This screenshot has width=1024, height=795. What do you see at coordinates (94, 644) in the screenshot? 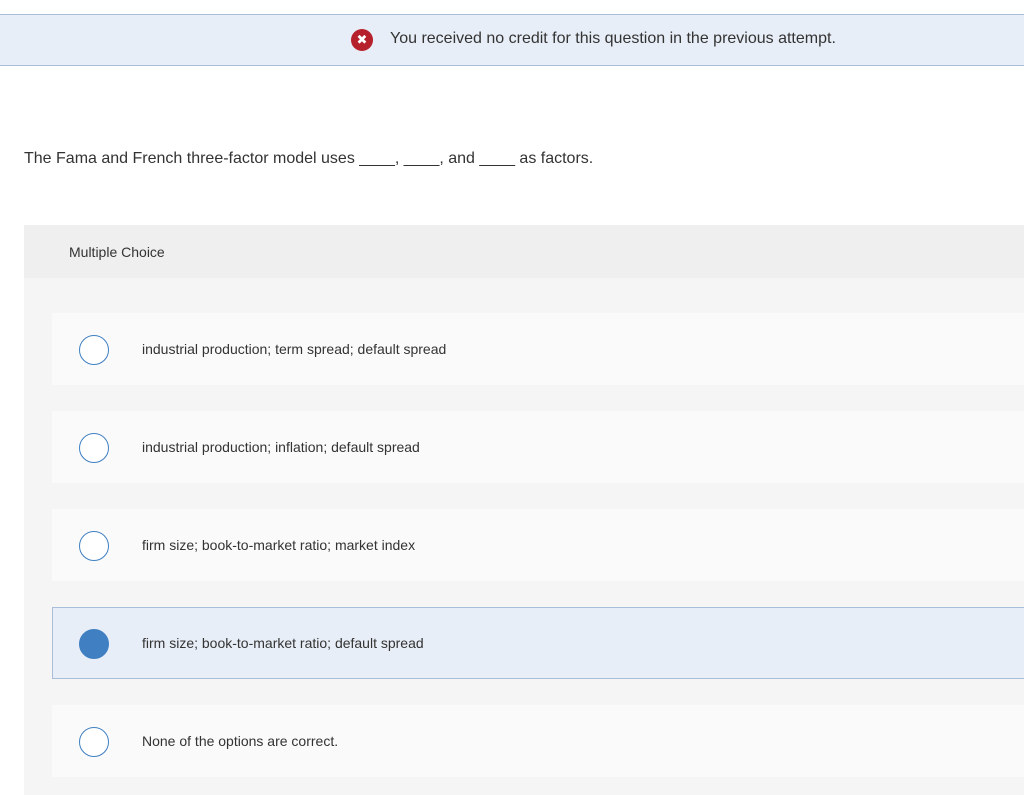
I see `radio-button-4-selected` at bounding box center [94, 644].